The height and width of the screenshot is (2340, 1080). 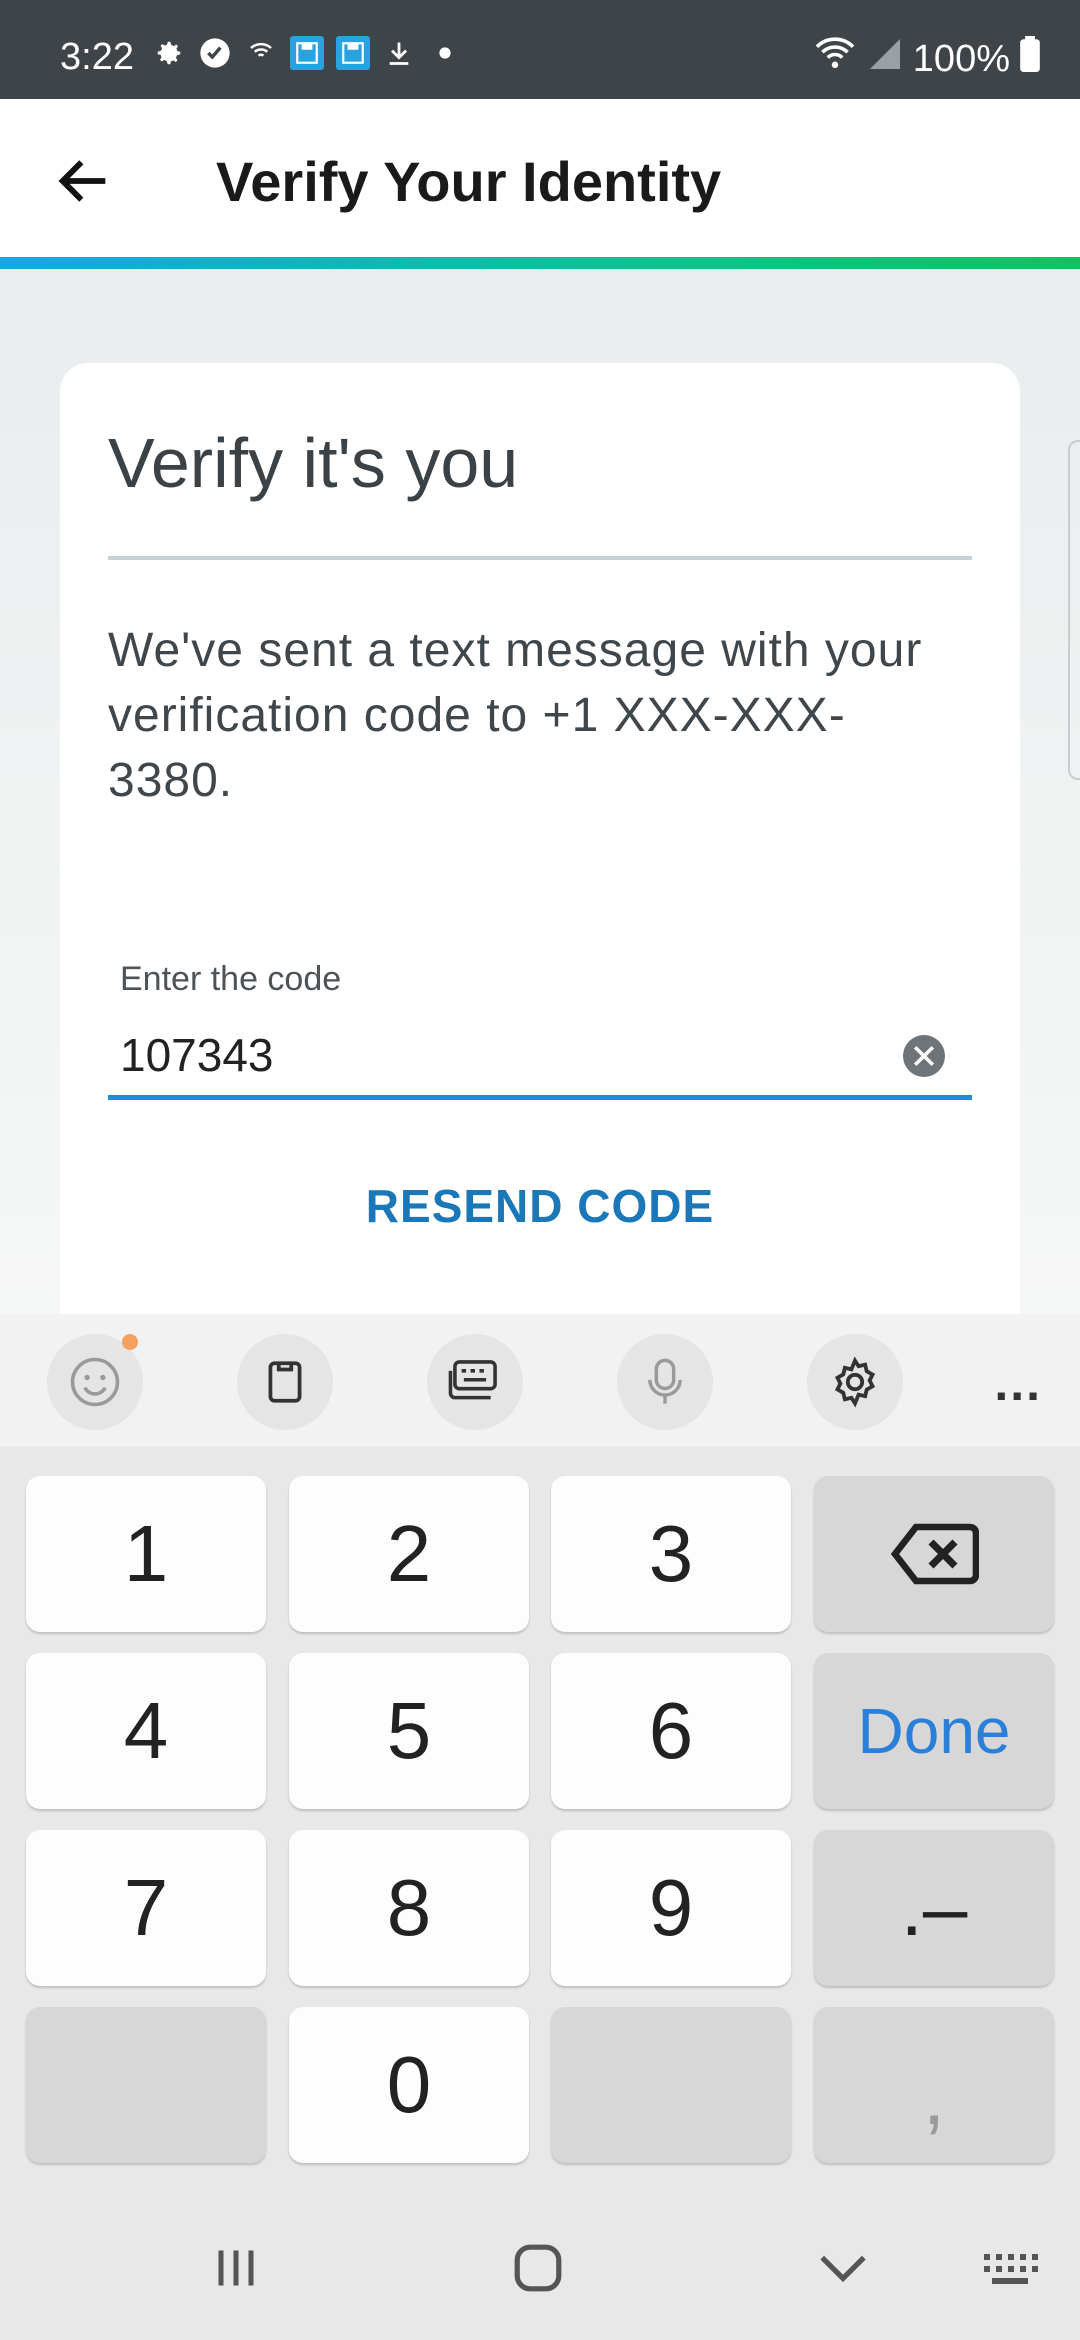 What do you see at coordinates (146, 1731) in the screenshot?
I see `key-4: 4` at bounding box center [146, 1731].